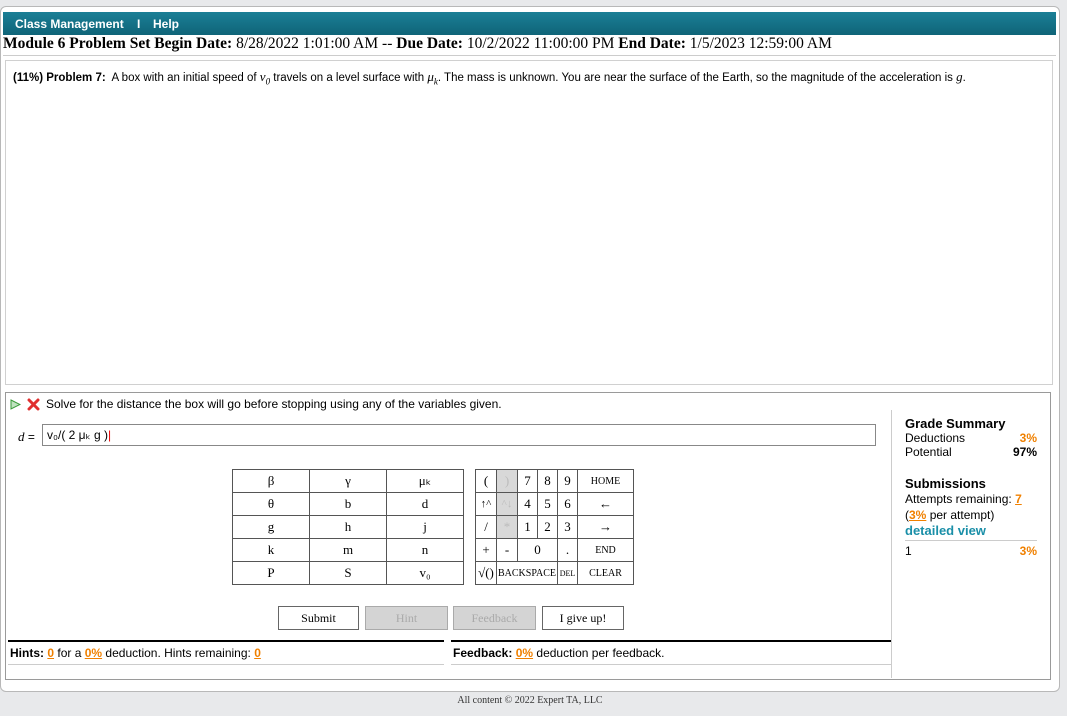 This screenshot has width=1067, height=716. Describe the element at coordinates (193, 43) in the screenshot. I see `begin-label: Begin Date:` at that location.